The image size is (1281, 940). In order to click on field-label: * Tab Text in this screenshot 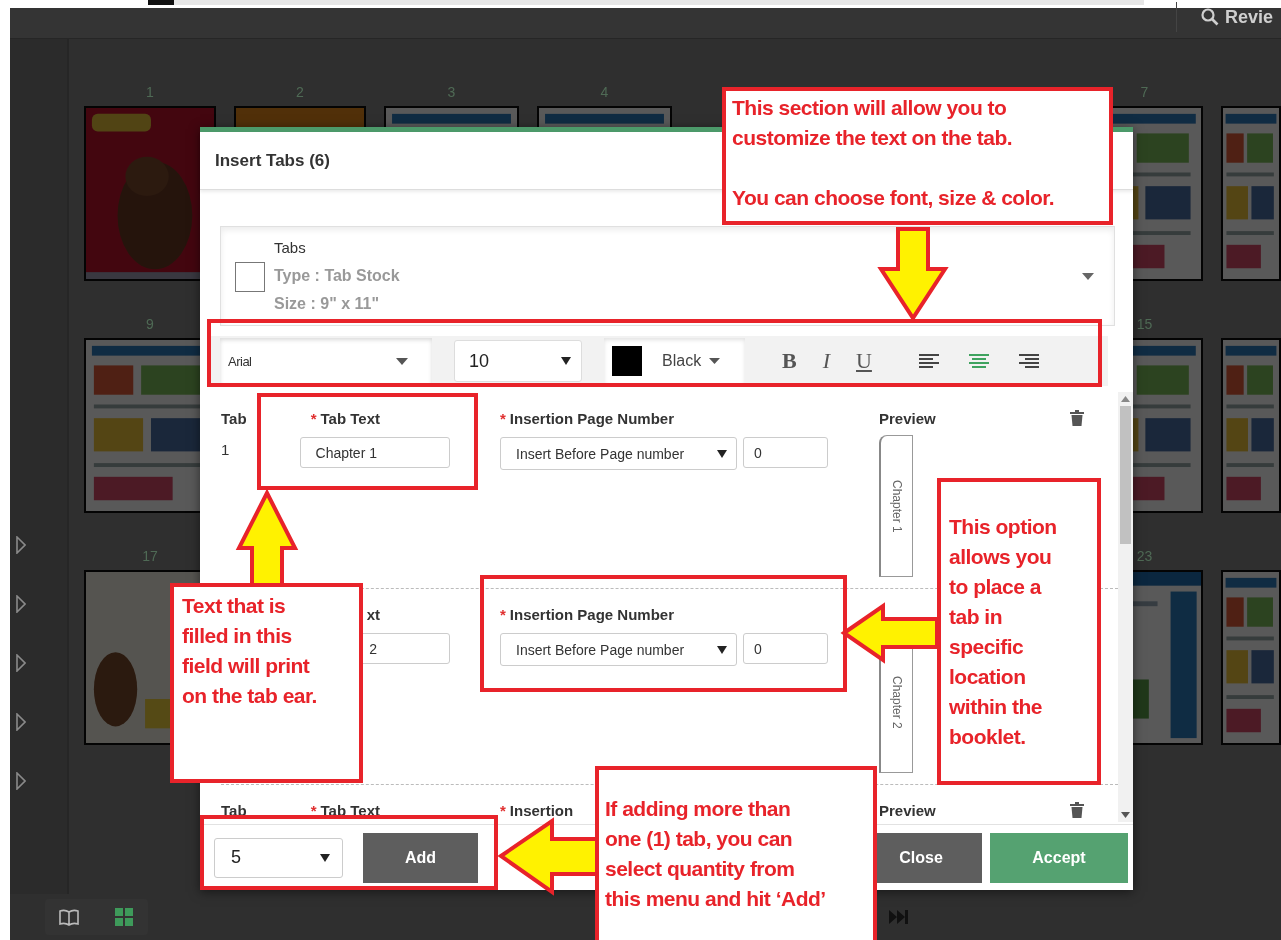, I will do `click(344, 419)`.